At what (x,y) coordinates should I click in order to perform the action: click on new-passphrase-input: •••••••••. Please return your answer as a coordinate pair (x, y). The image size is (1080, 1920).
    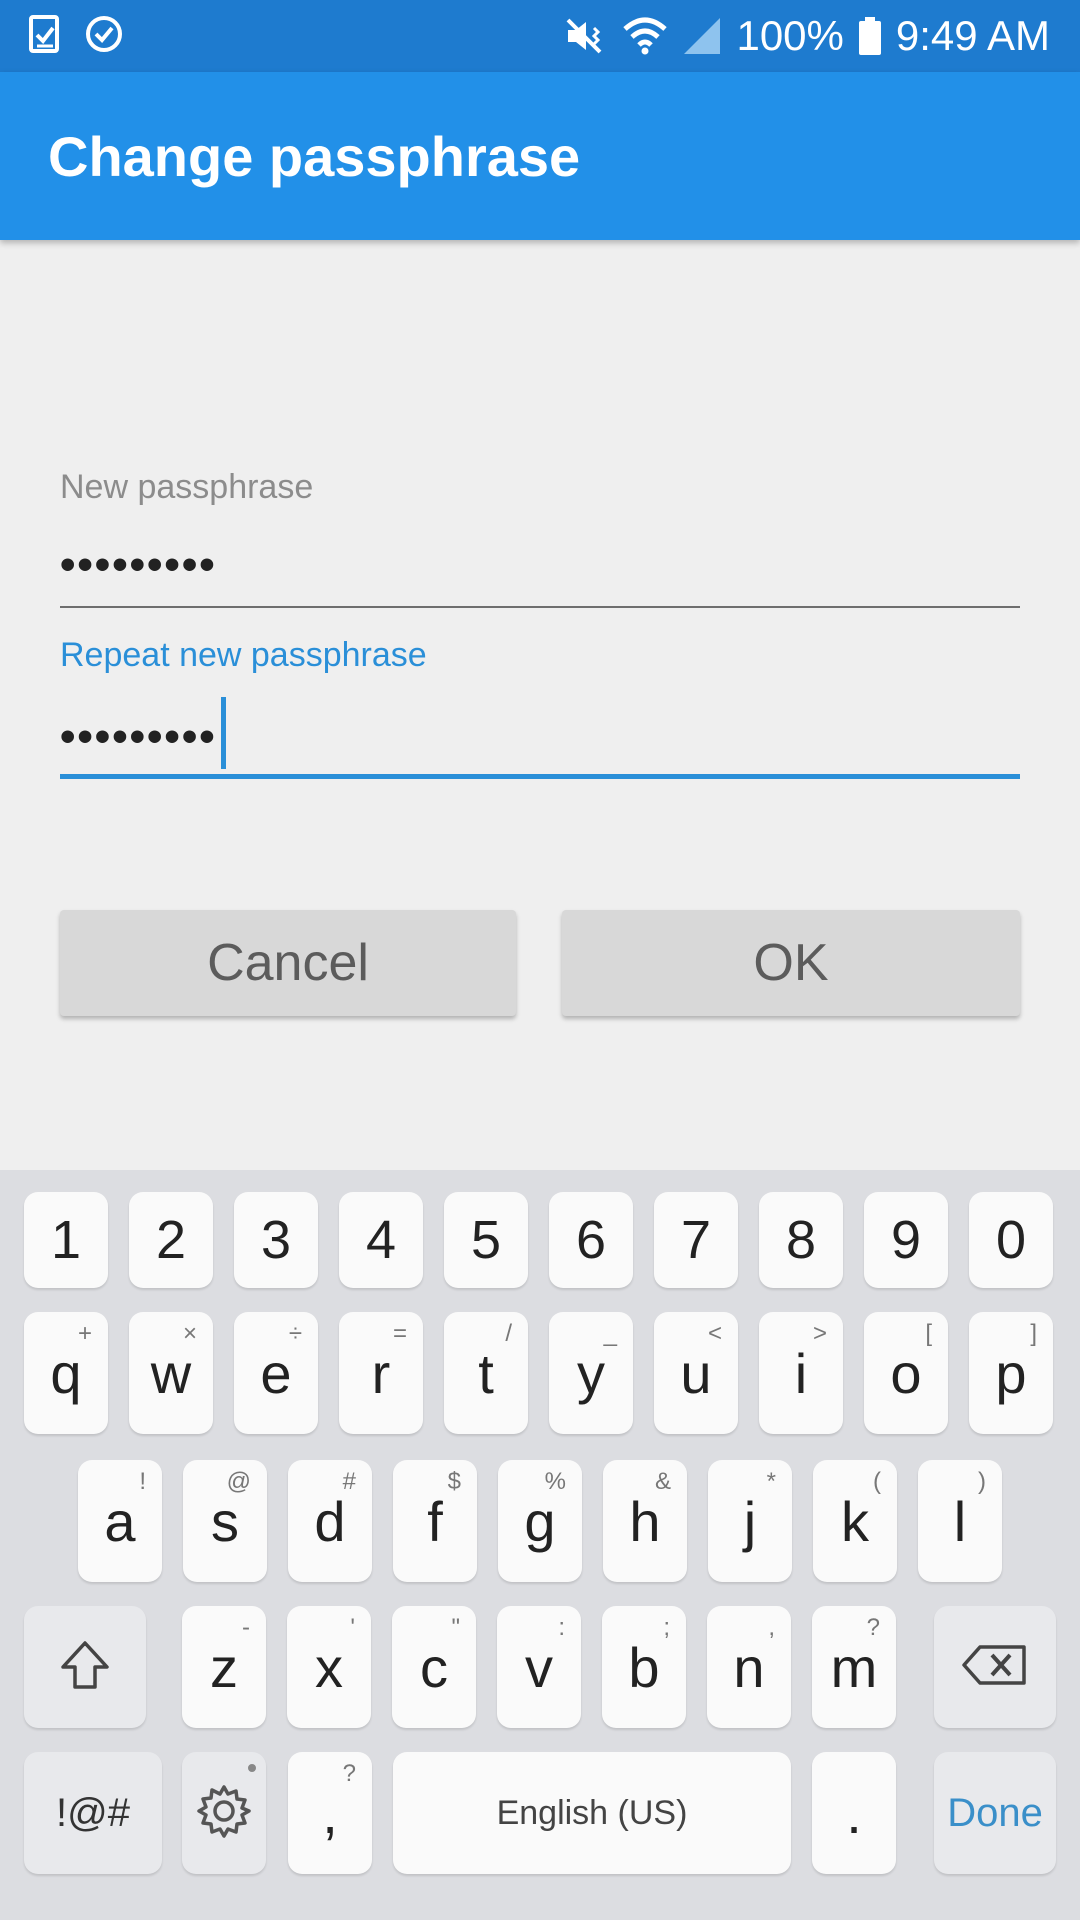
    Looking at the image, I should click on (138, 565).